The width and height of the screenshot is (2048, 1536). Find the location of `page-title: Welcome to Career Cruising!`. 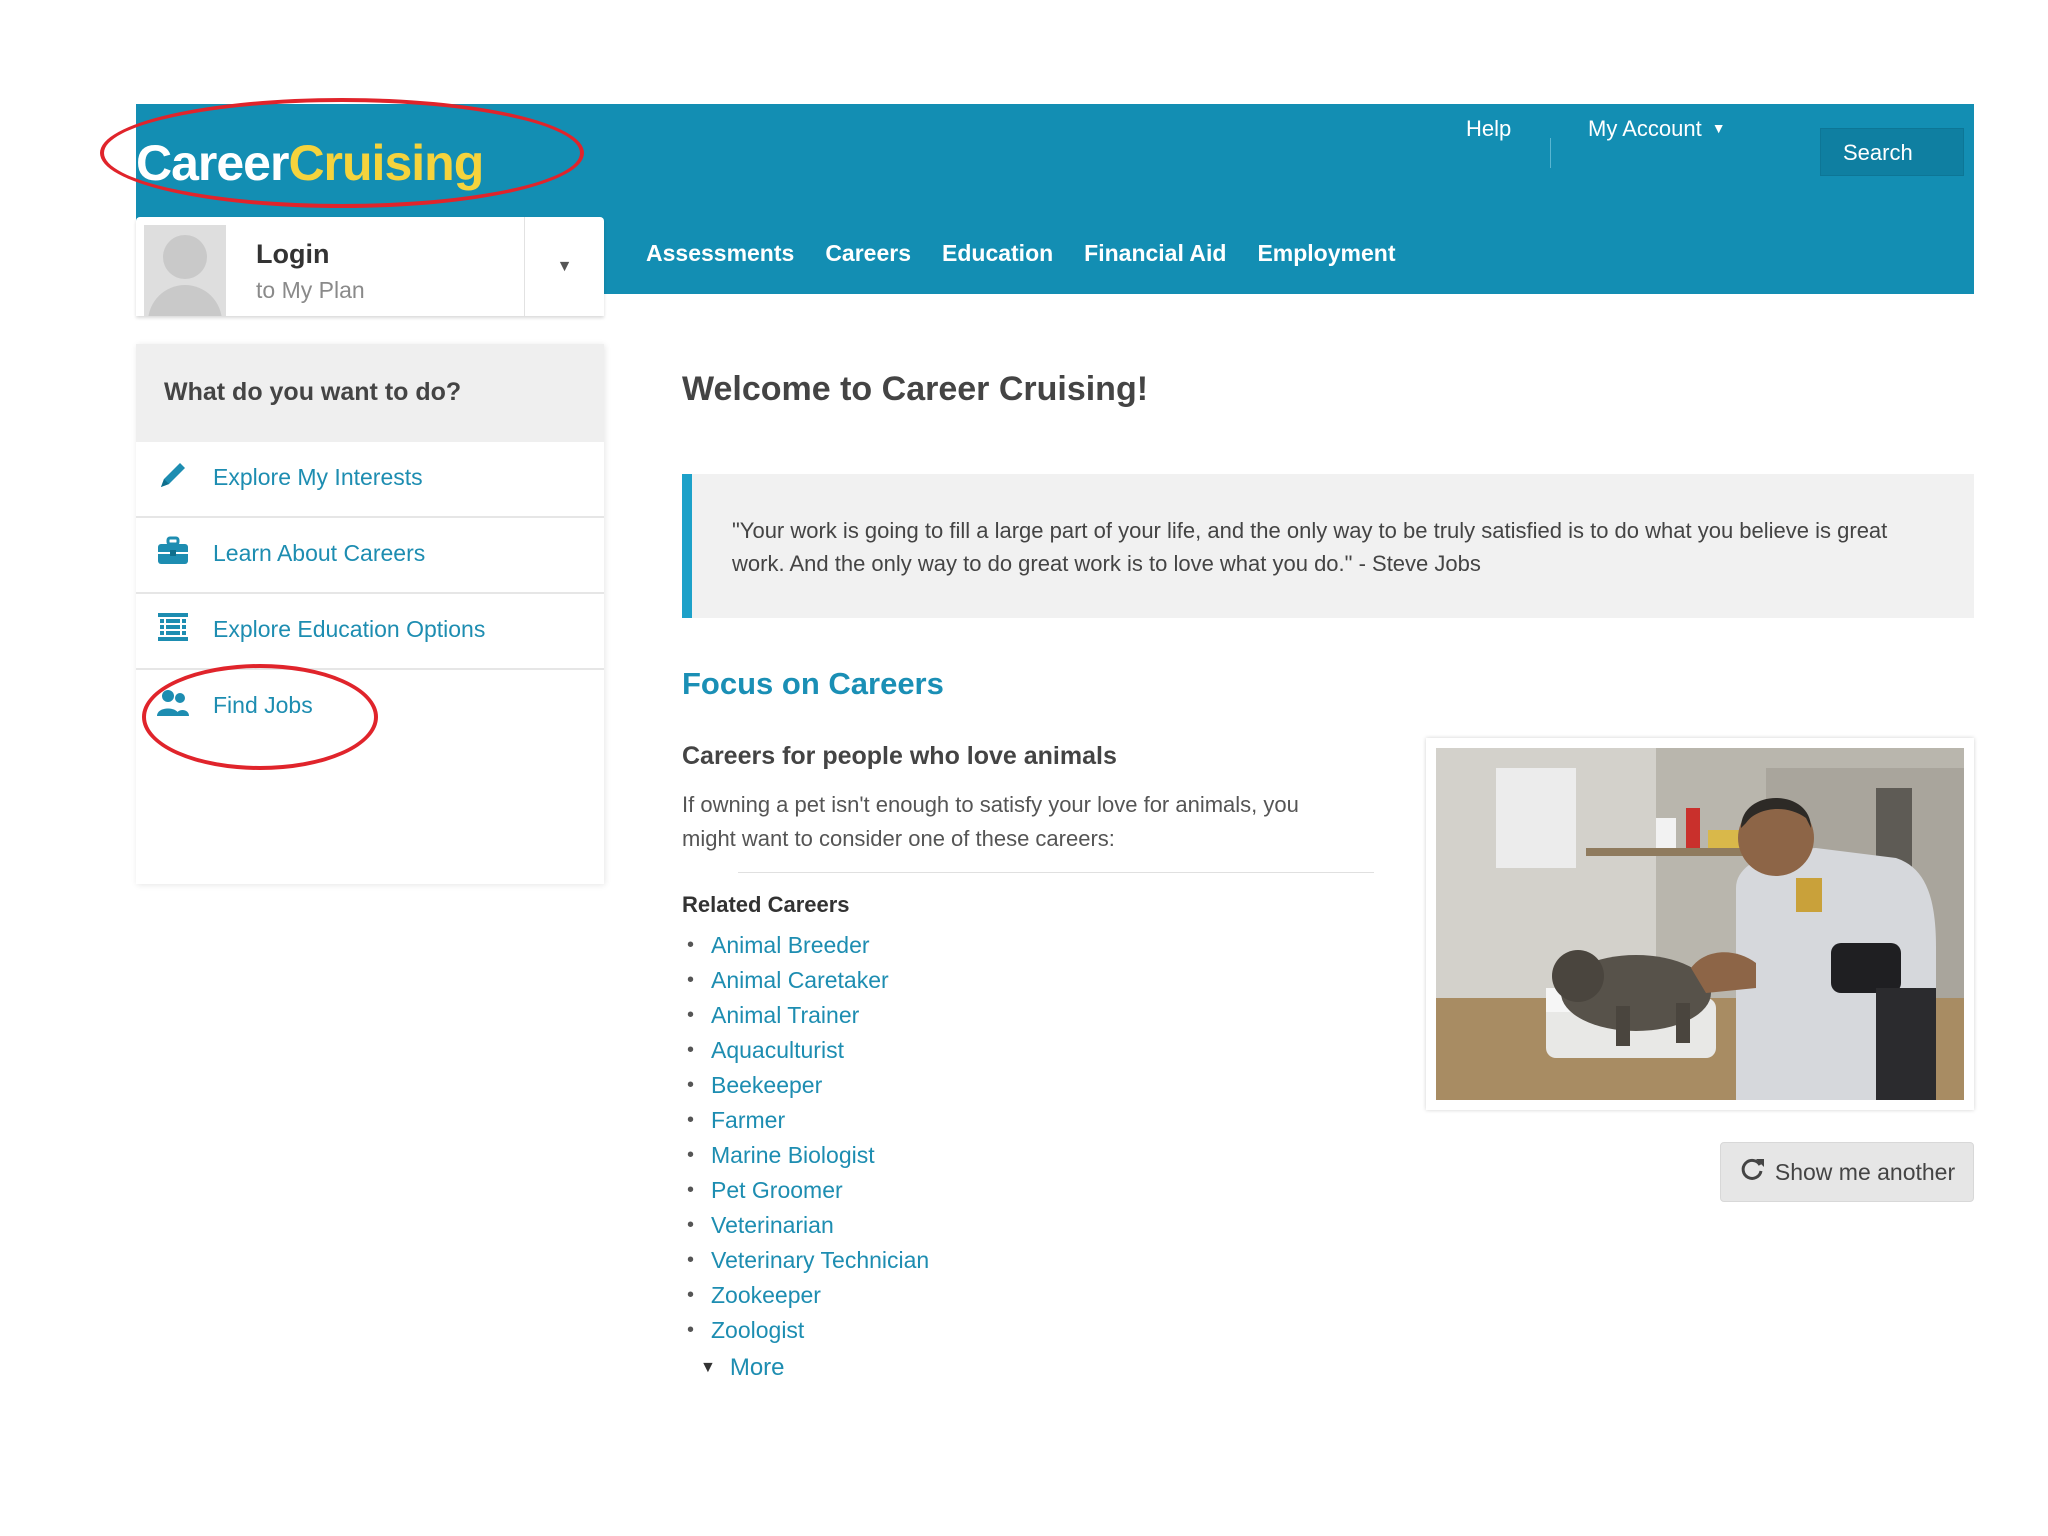

page-title: Welcome to Career Cruising! is located at coordinates (915, 389).